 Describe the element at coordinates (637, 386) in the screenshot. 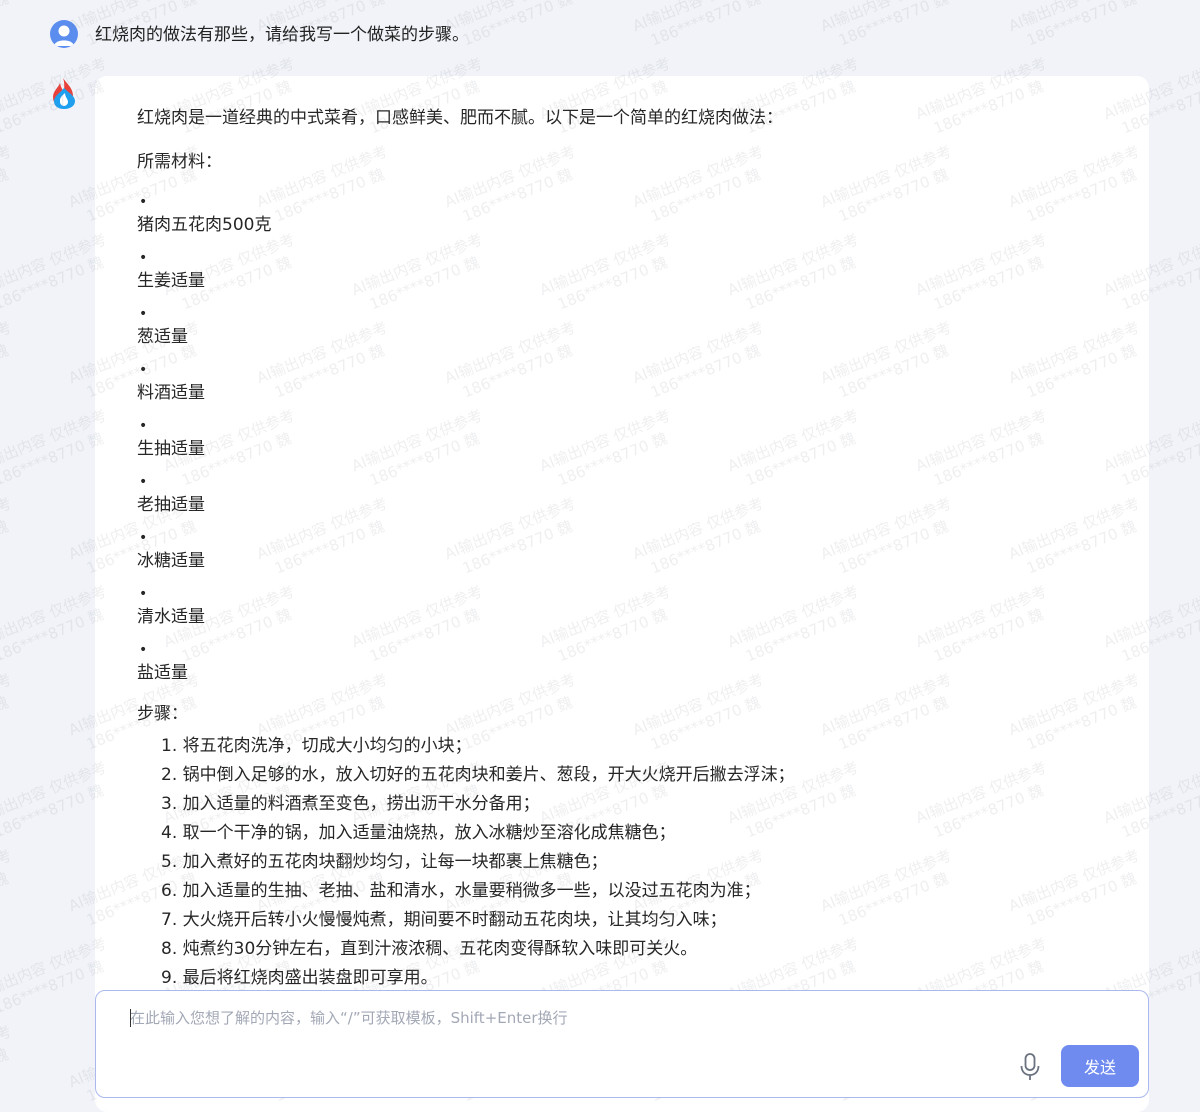

I see `ingredient-item: • 料酒适量` at that location.